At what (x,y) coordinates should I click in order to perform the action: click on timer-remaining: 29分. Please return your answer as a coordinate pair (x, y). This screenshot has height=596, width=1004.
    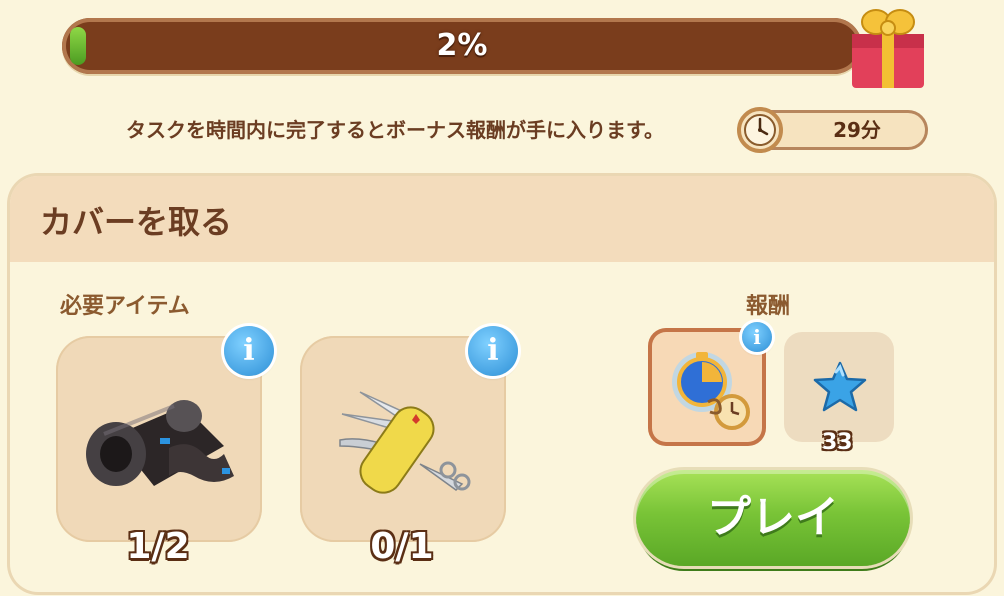
    Looking at the image, I should click on (857, 130).